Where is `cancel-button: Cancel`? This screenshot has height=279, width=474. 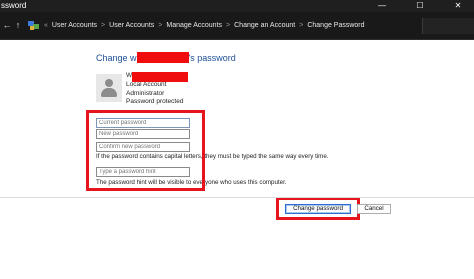
cancel-button: Cancel is located at coordinates (374, 209).